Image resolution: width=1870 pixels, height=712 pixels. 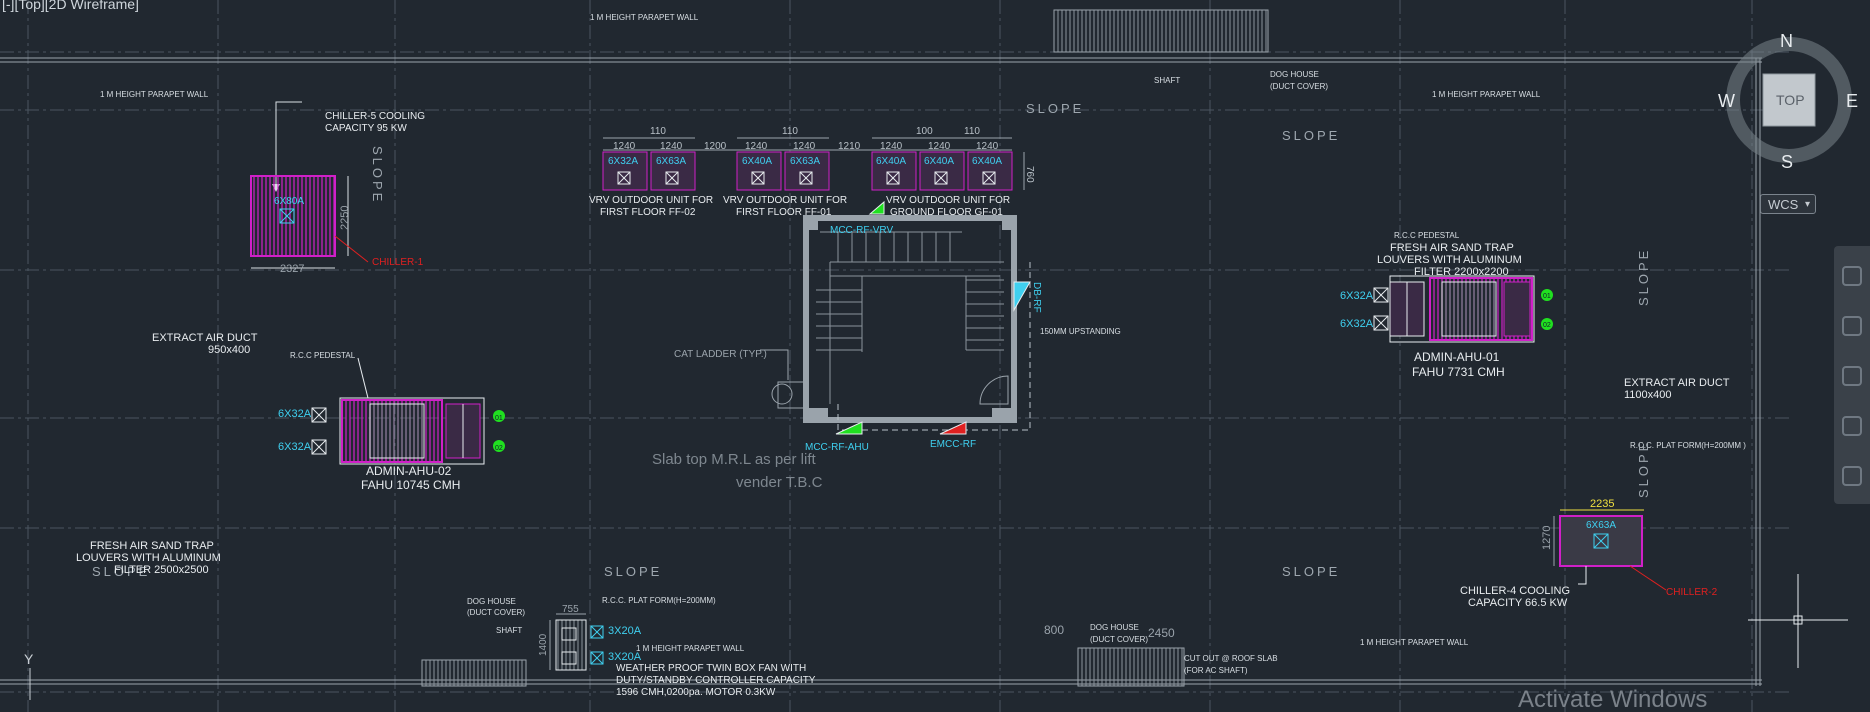 What do you see at coordinates (644, 17) in the screenshot?
I see `parapet-top-label: 1 M HEIGHT PARAPET WALL` at bounding box center [644, 17].